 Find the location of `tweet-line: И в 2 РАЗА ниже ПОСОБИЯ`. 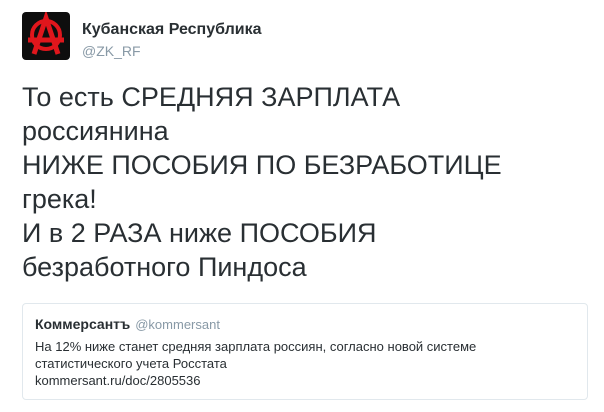

tweet-line: И в 2 РАЗА ниже ПОСОБИЯ is located at coordinates (199, 233).